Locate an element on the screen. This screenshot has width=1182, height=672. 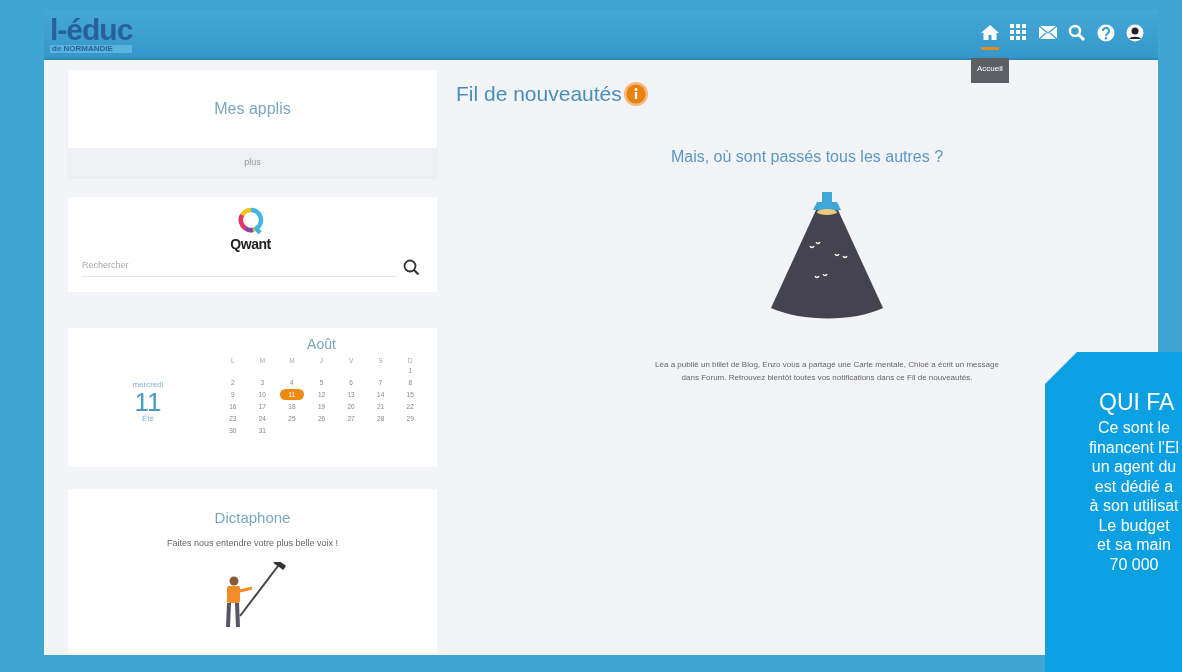
month-title: Août is located at coordinates (321, 344).